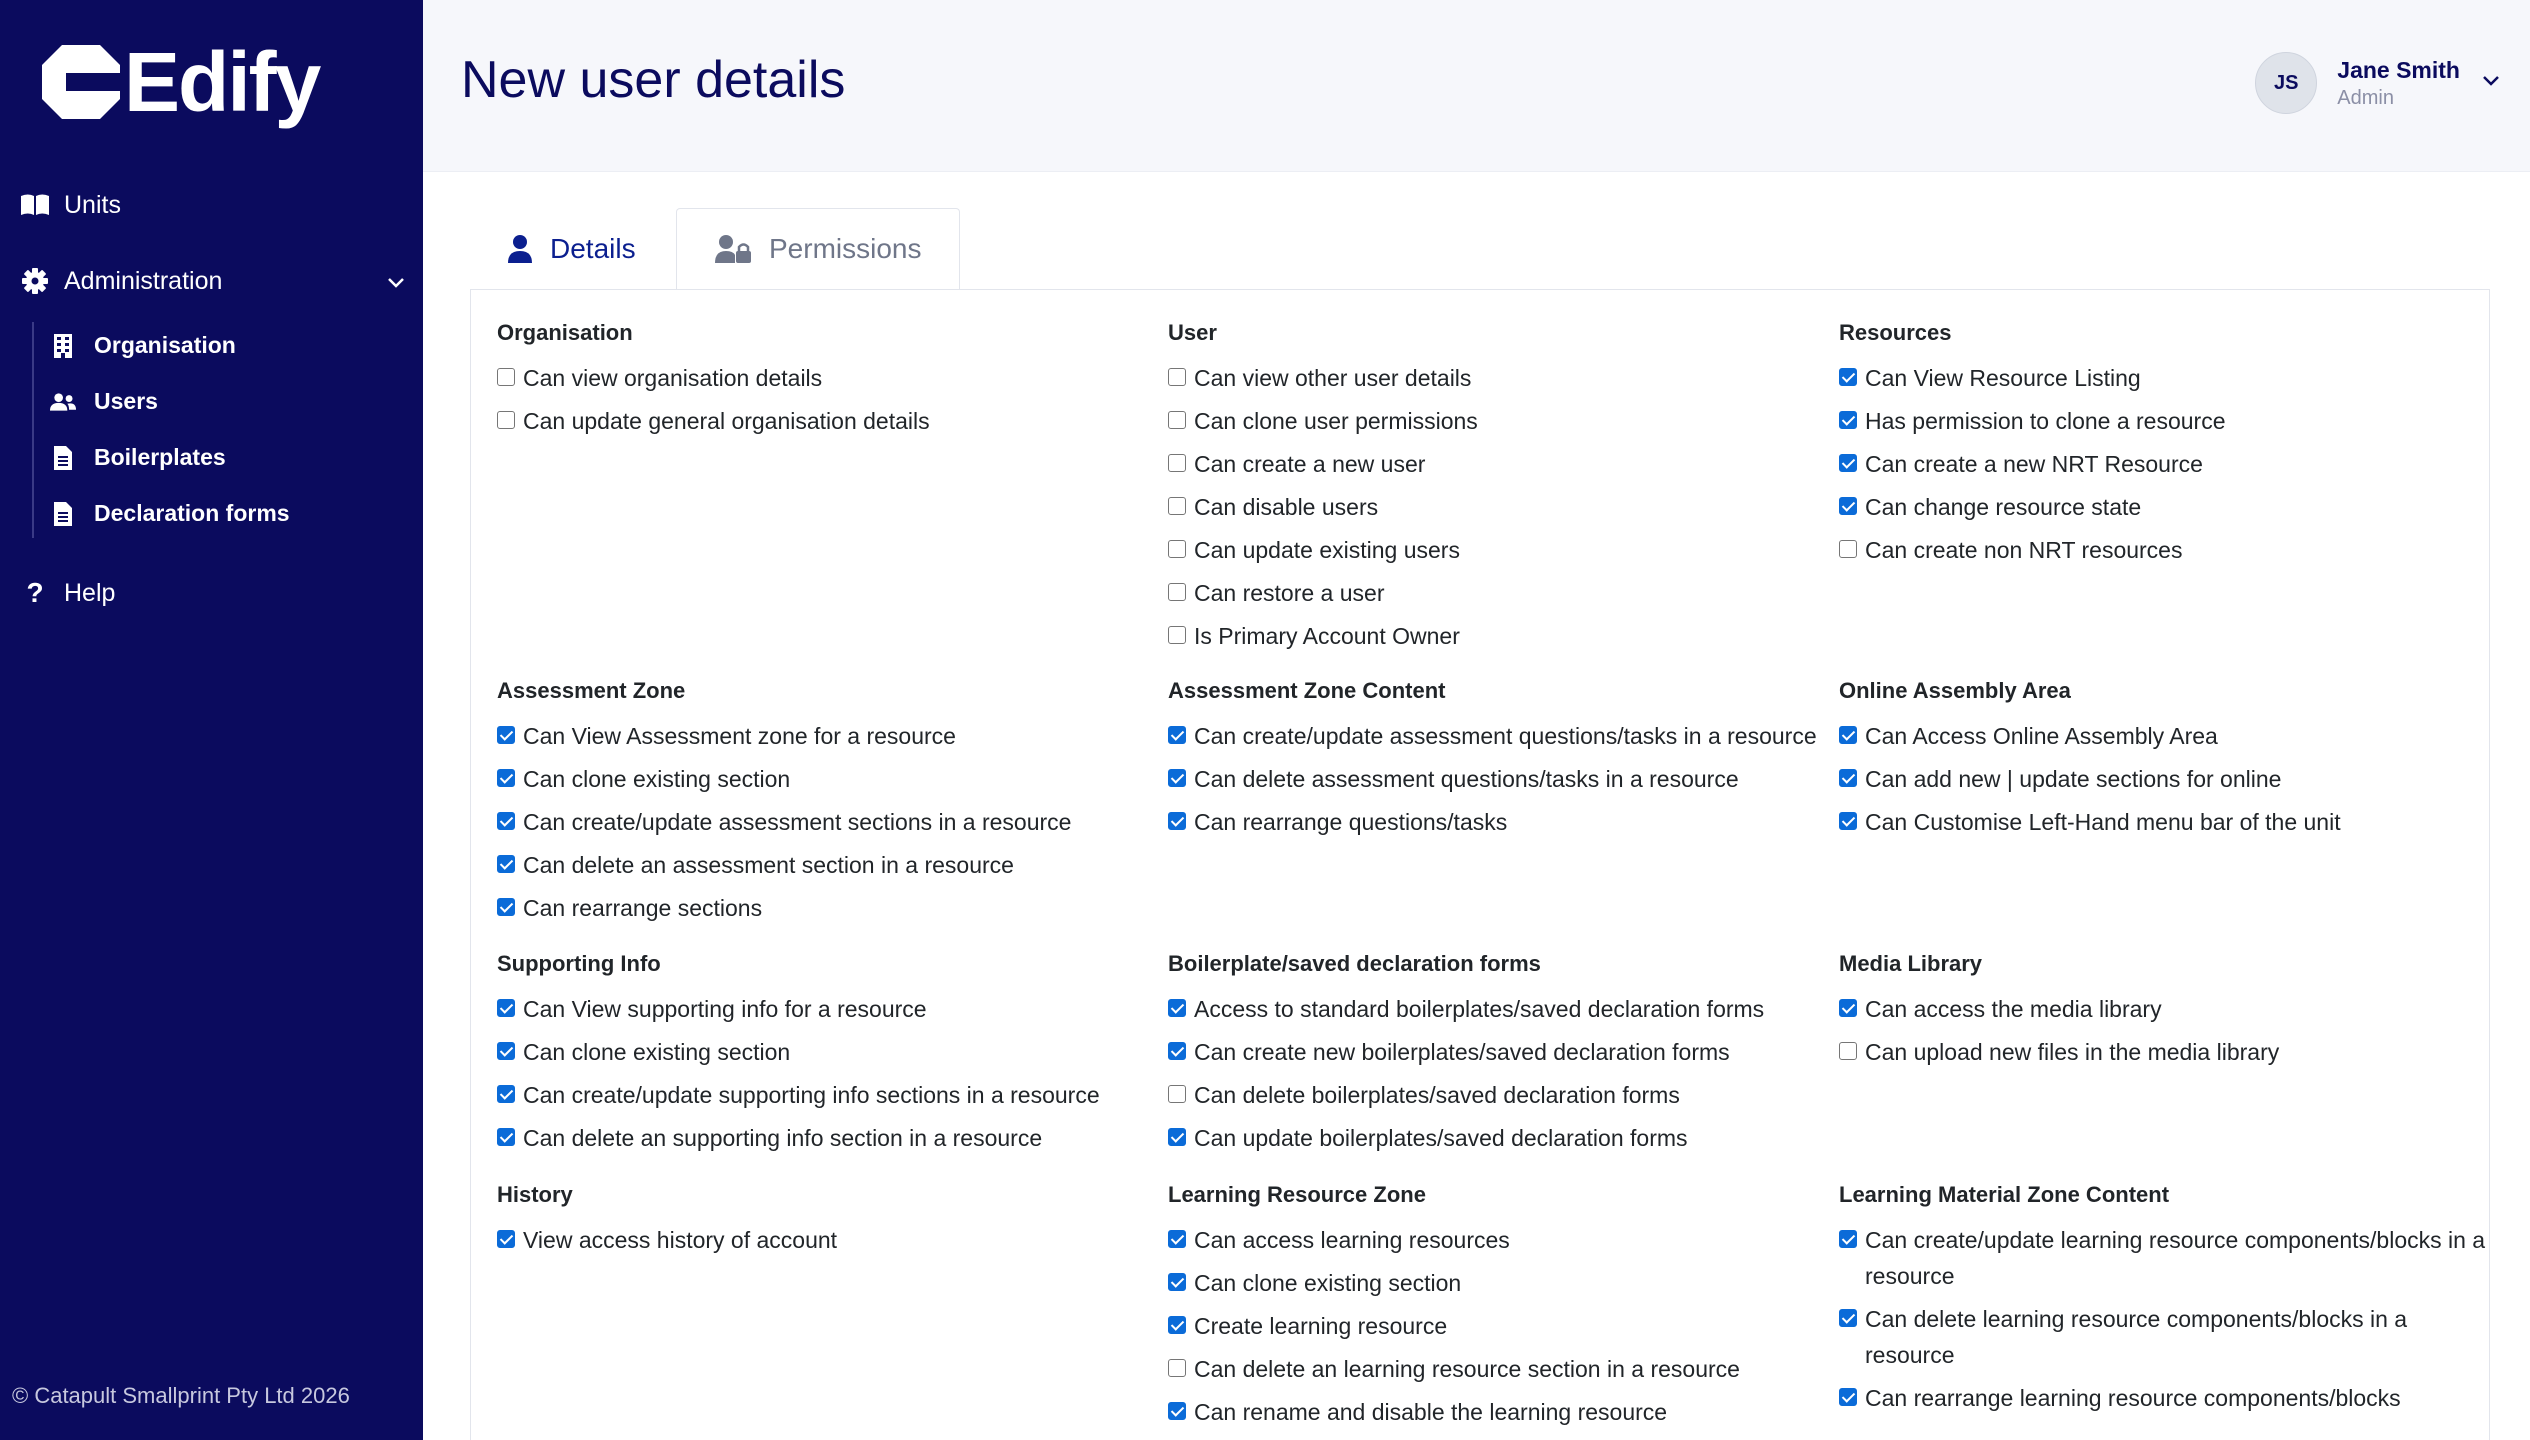 This screenshot has width=2530, height=1440. What do you see at coordinates (70, 205) in the screenshot?
I see `sidebar-item-units: Units` at bounding box center [70, 205].